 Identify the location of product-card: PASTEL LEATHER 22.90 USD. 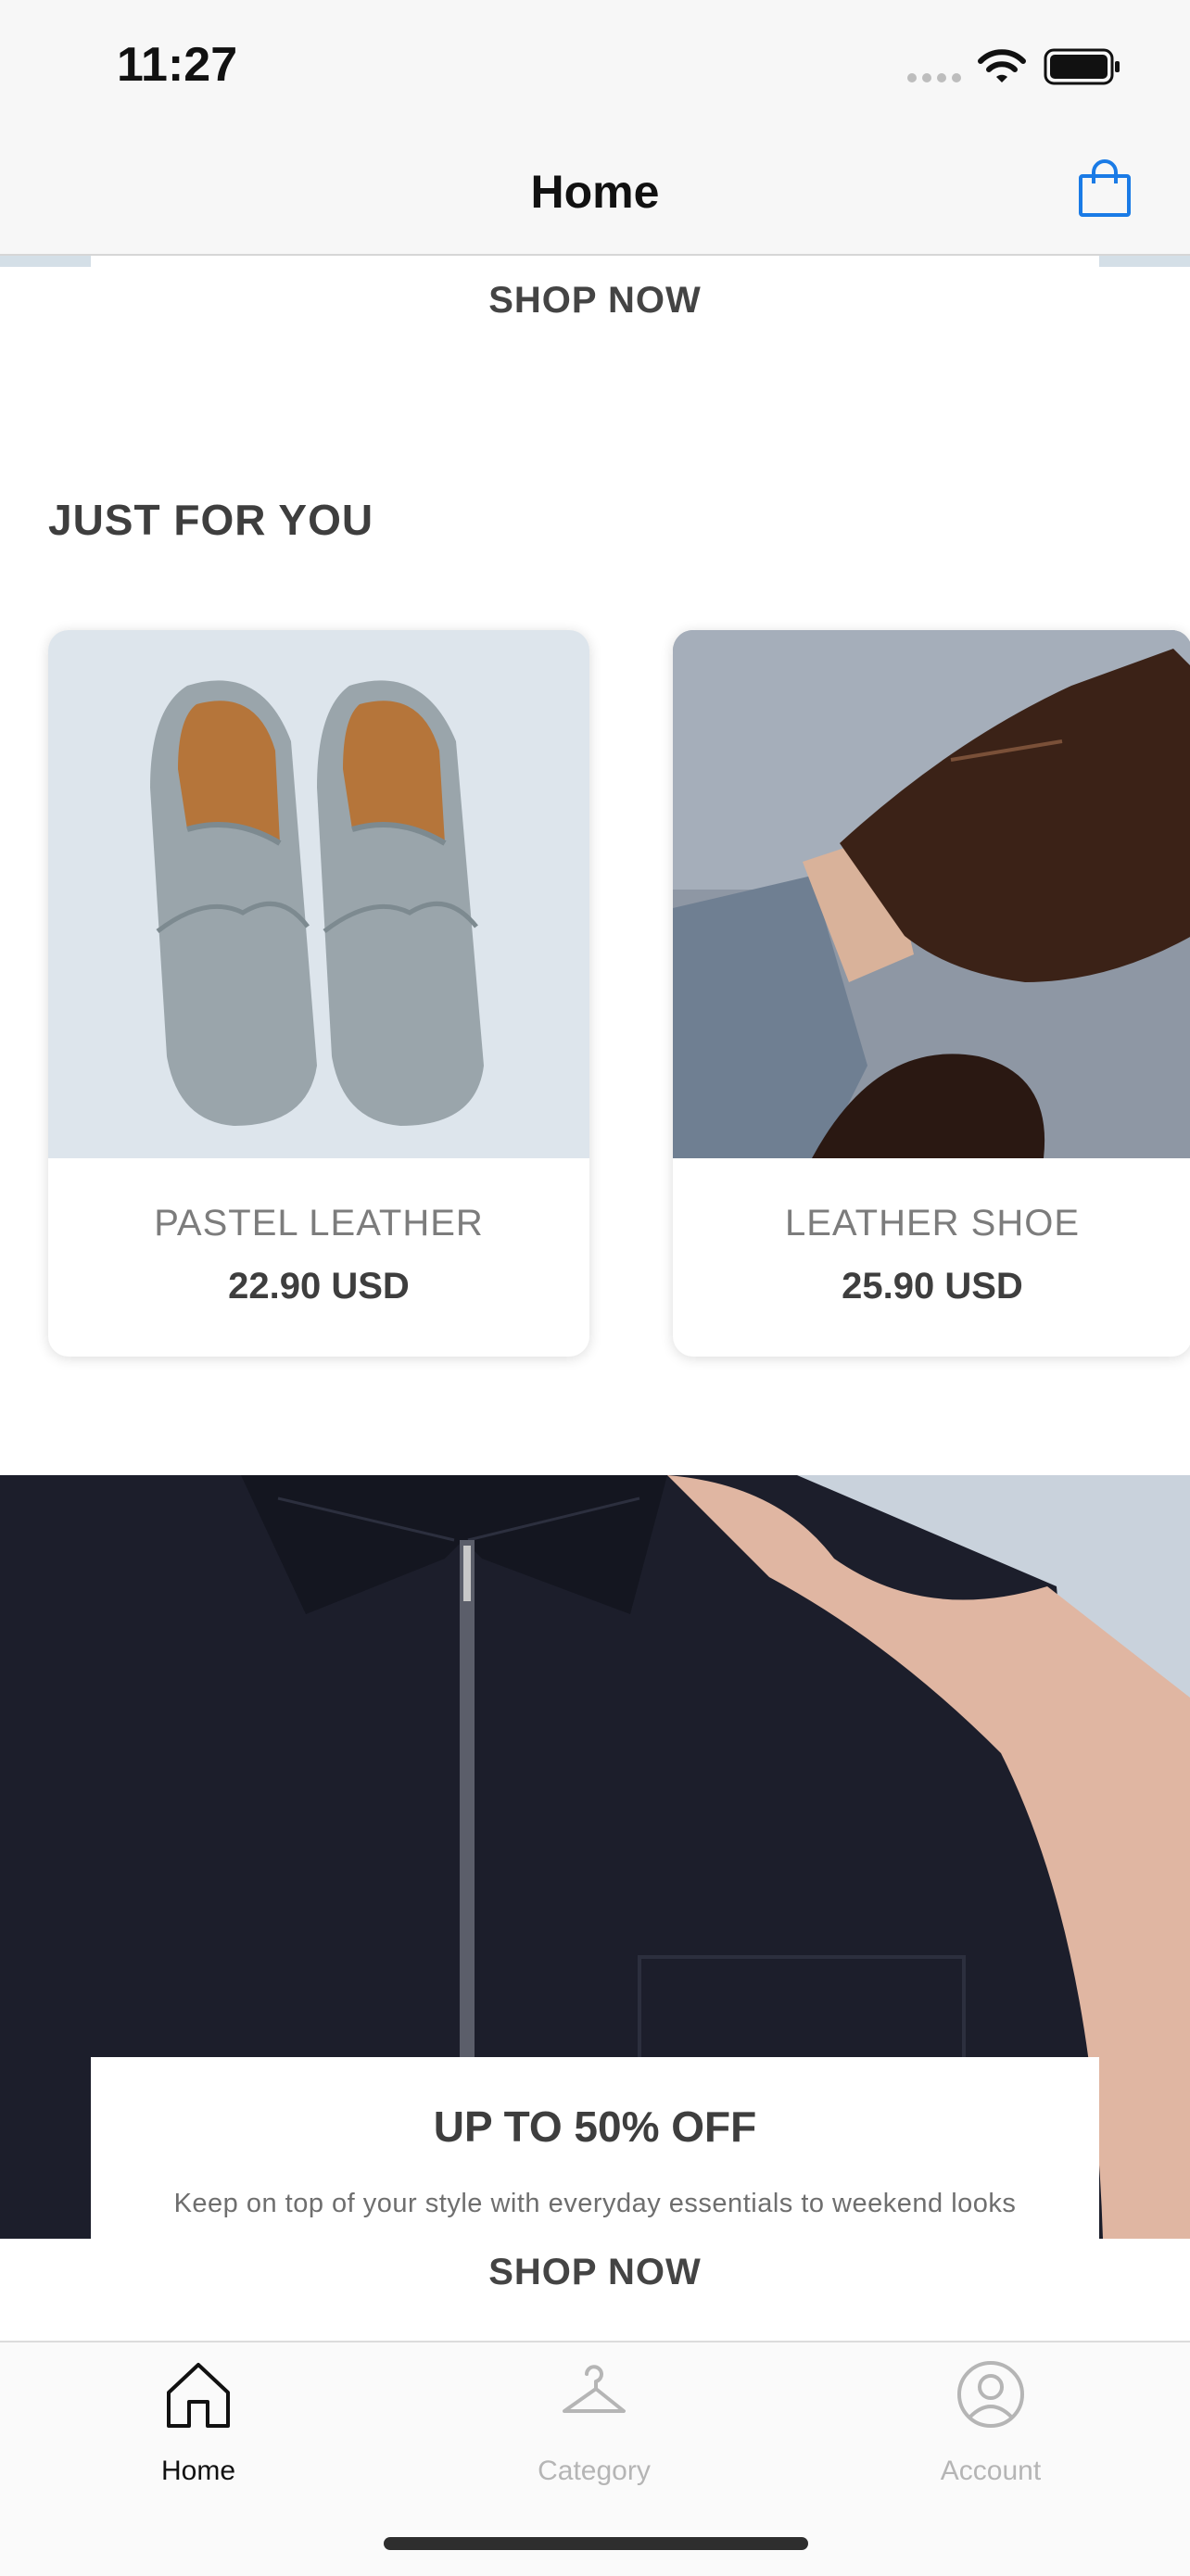
(318, 993).